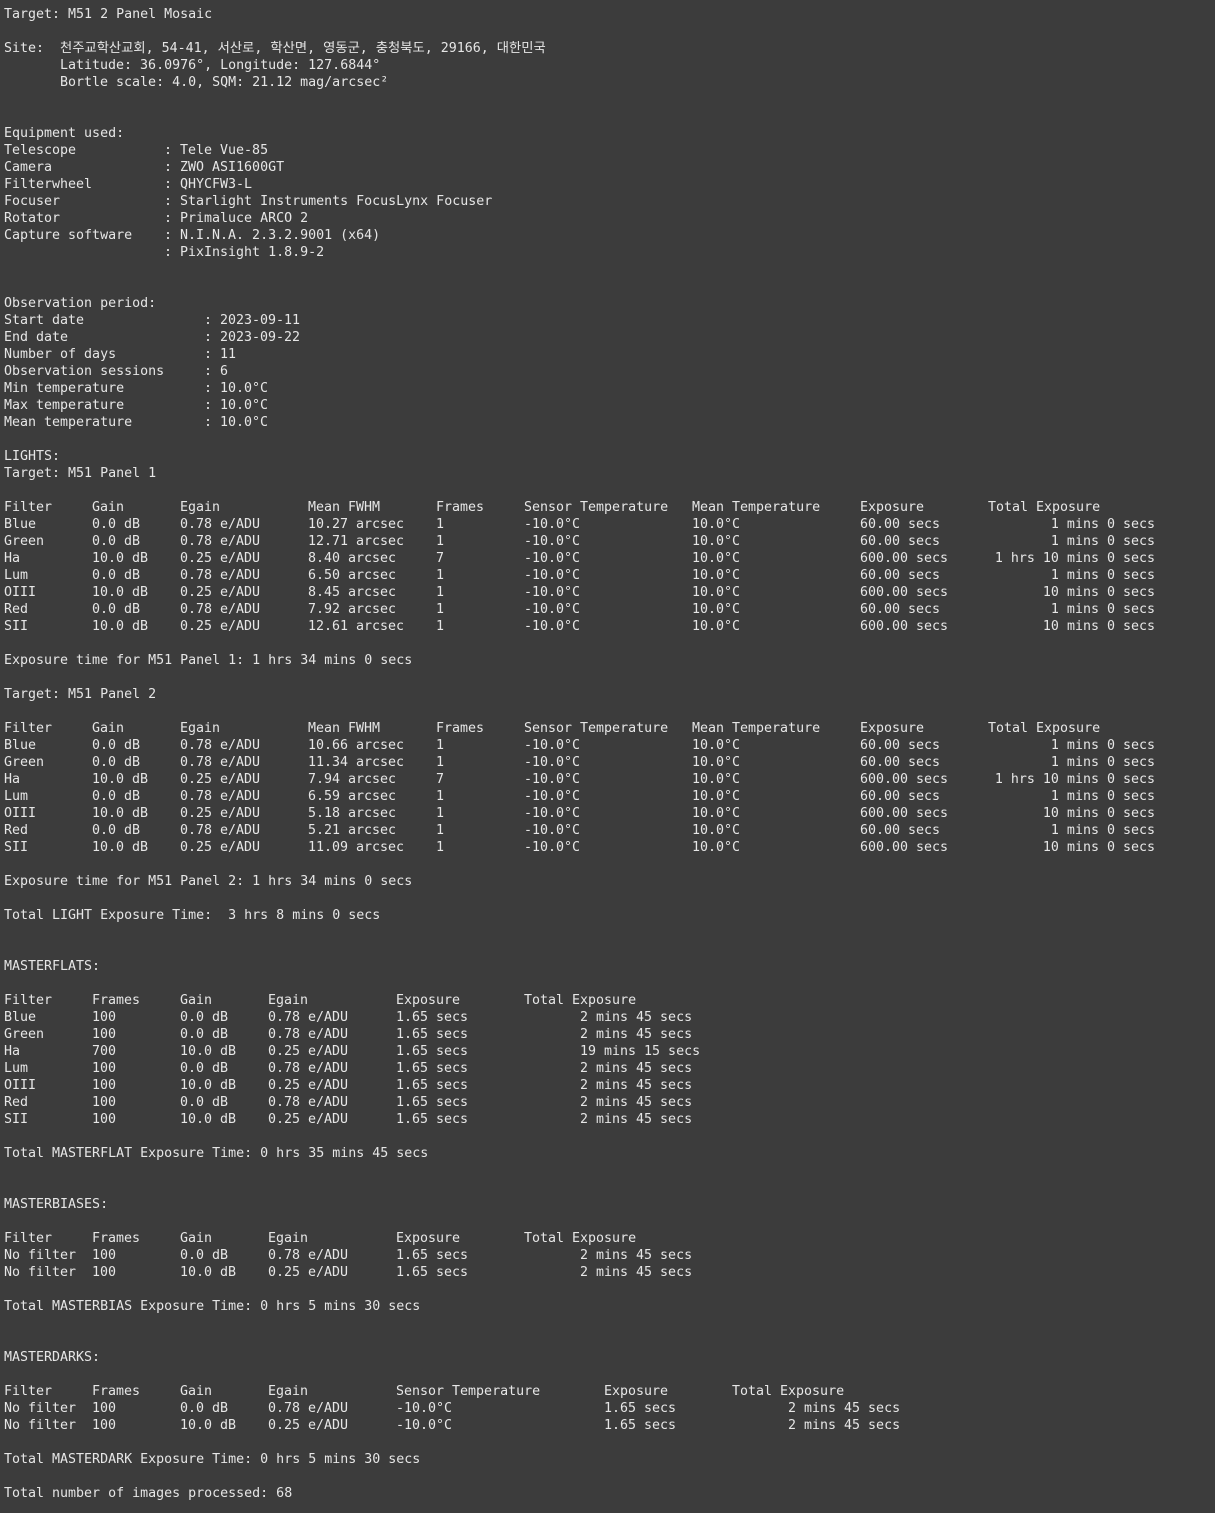 The height and width of the screenshot is (1513, 1215). I want to click on observation-label: Max temperature, so click(64, 405).